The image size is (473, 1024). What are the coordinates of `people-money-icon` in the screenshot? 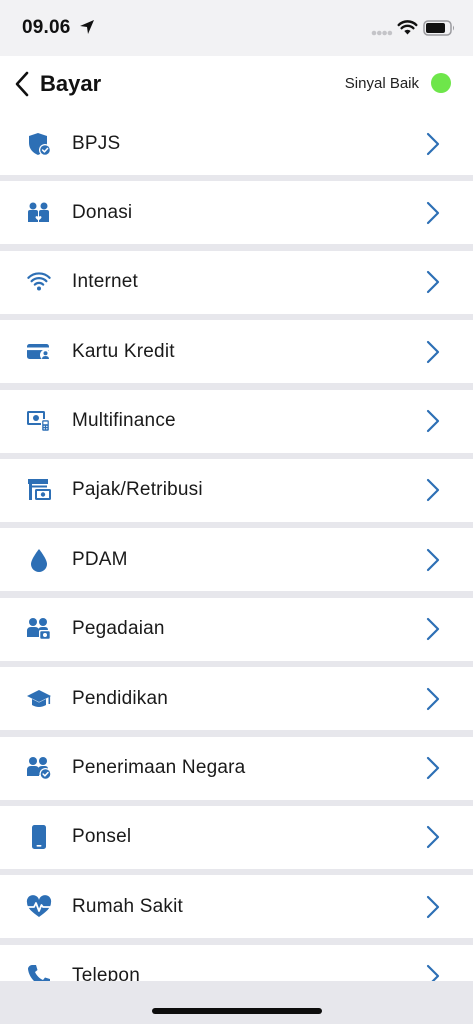 It's located at (39, 629).